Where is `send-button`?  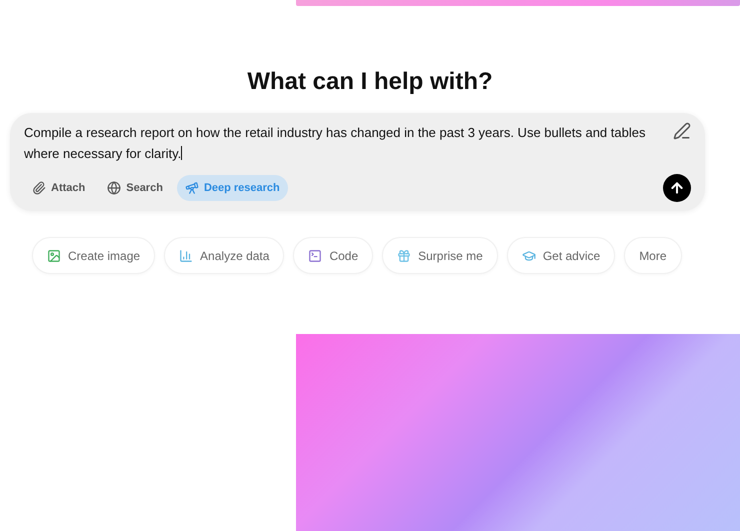
send-button is located at coordinates (677, 188).